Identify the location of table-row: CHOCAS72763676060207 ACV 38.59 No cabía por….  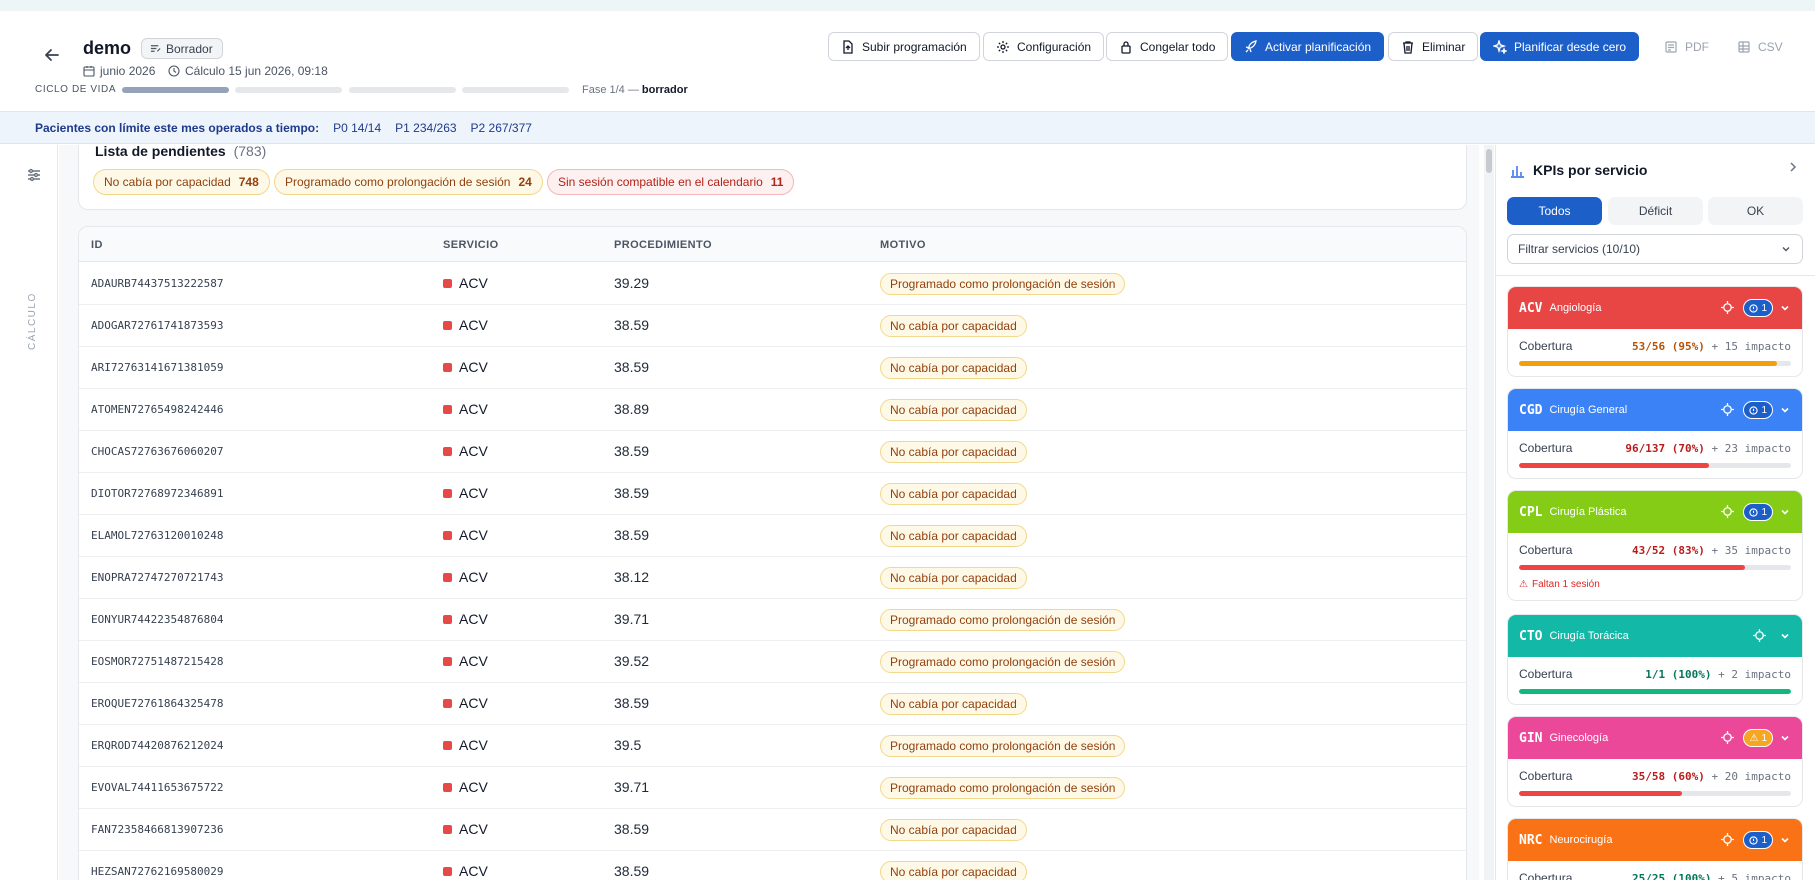
(772, 452).